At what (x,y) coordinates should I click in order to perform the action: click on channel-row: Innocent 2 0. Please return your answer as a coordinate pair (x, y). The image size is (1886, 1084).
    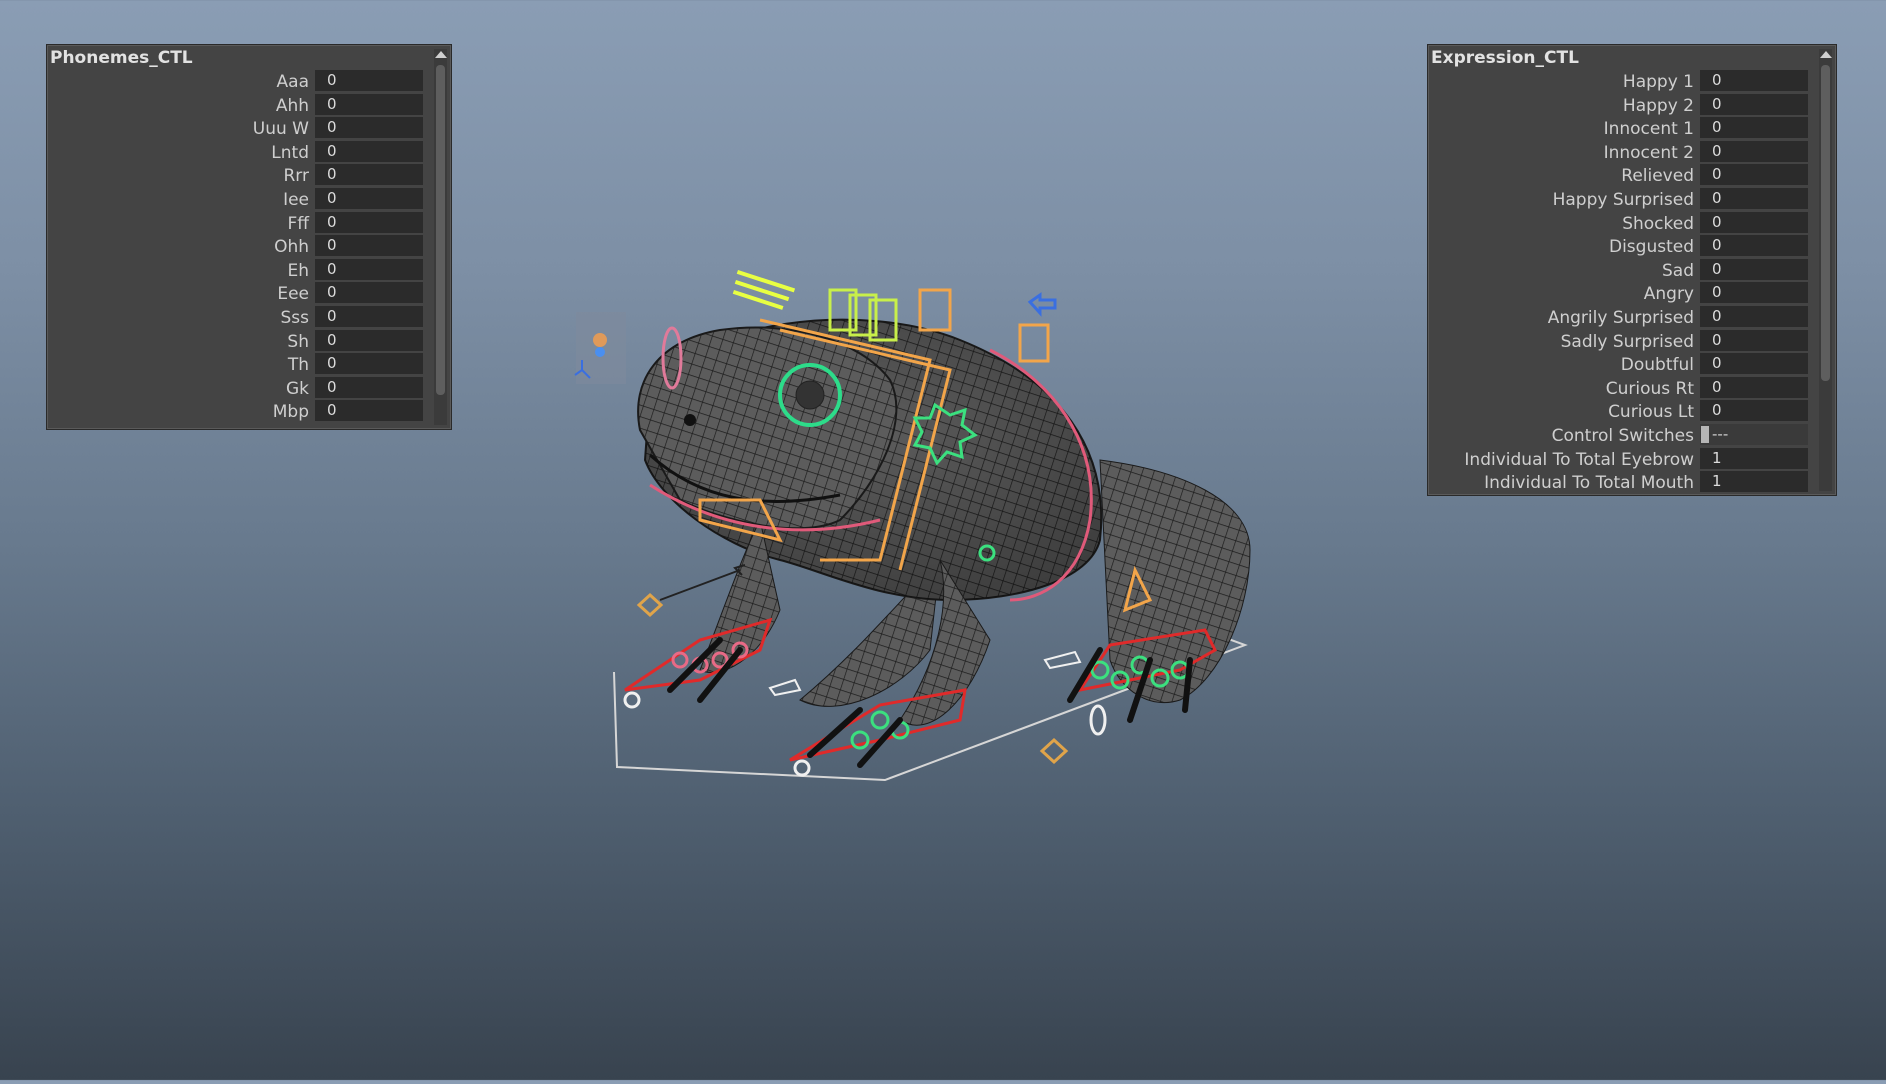
    Looking at the image, I should click on (1622, 152).